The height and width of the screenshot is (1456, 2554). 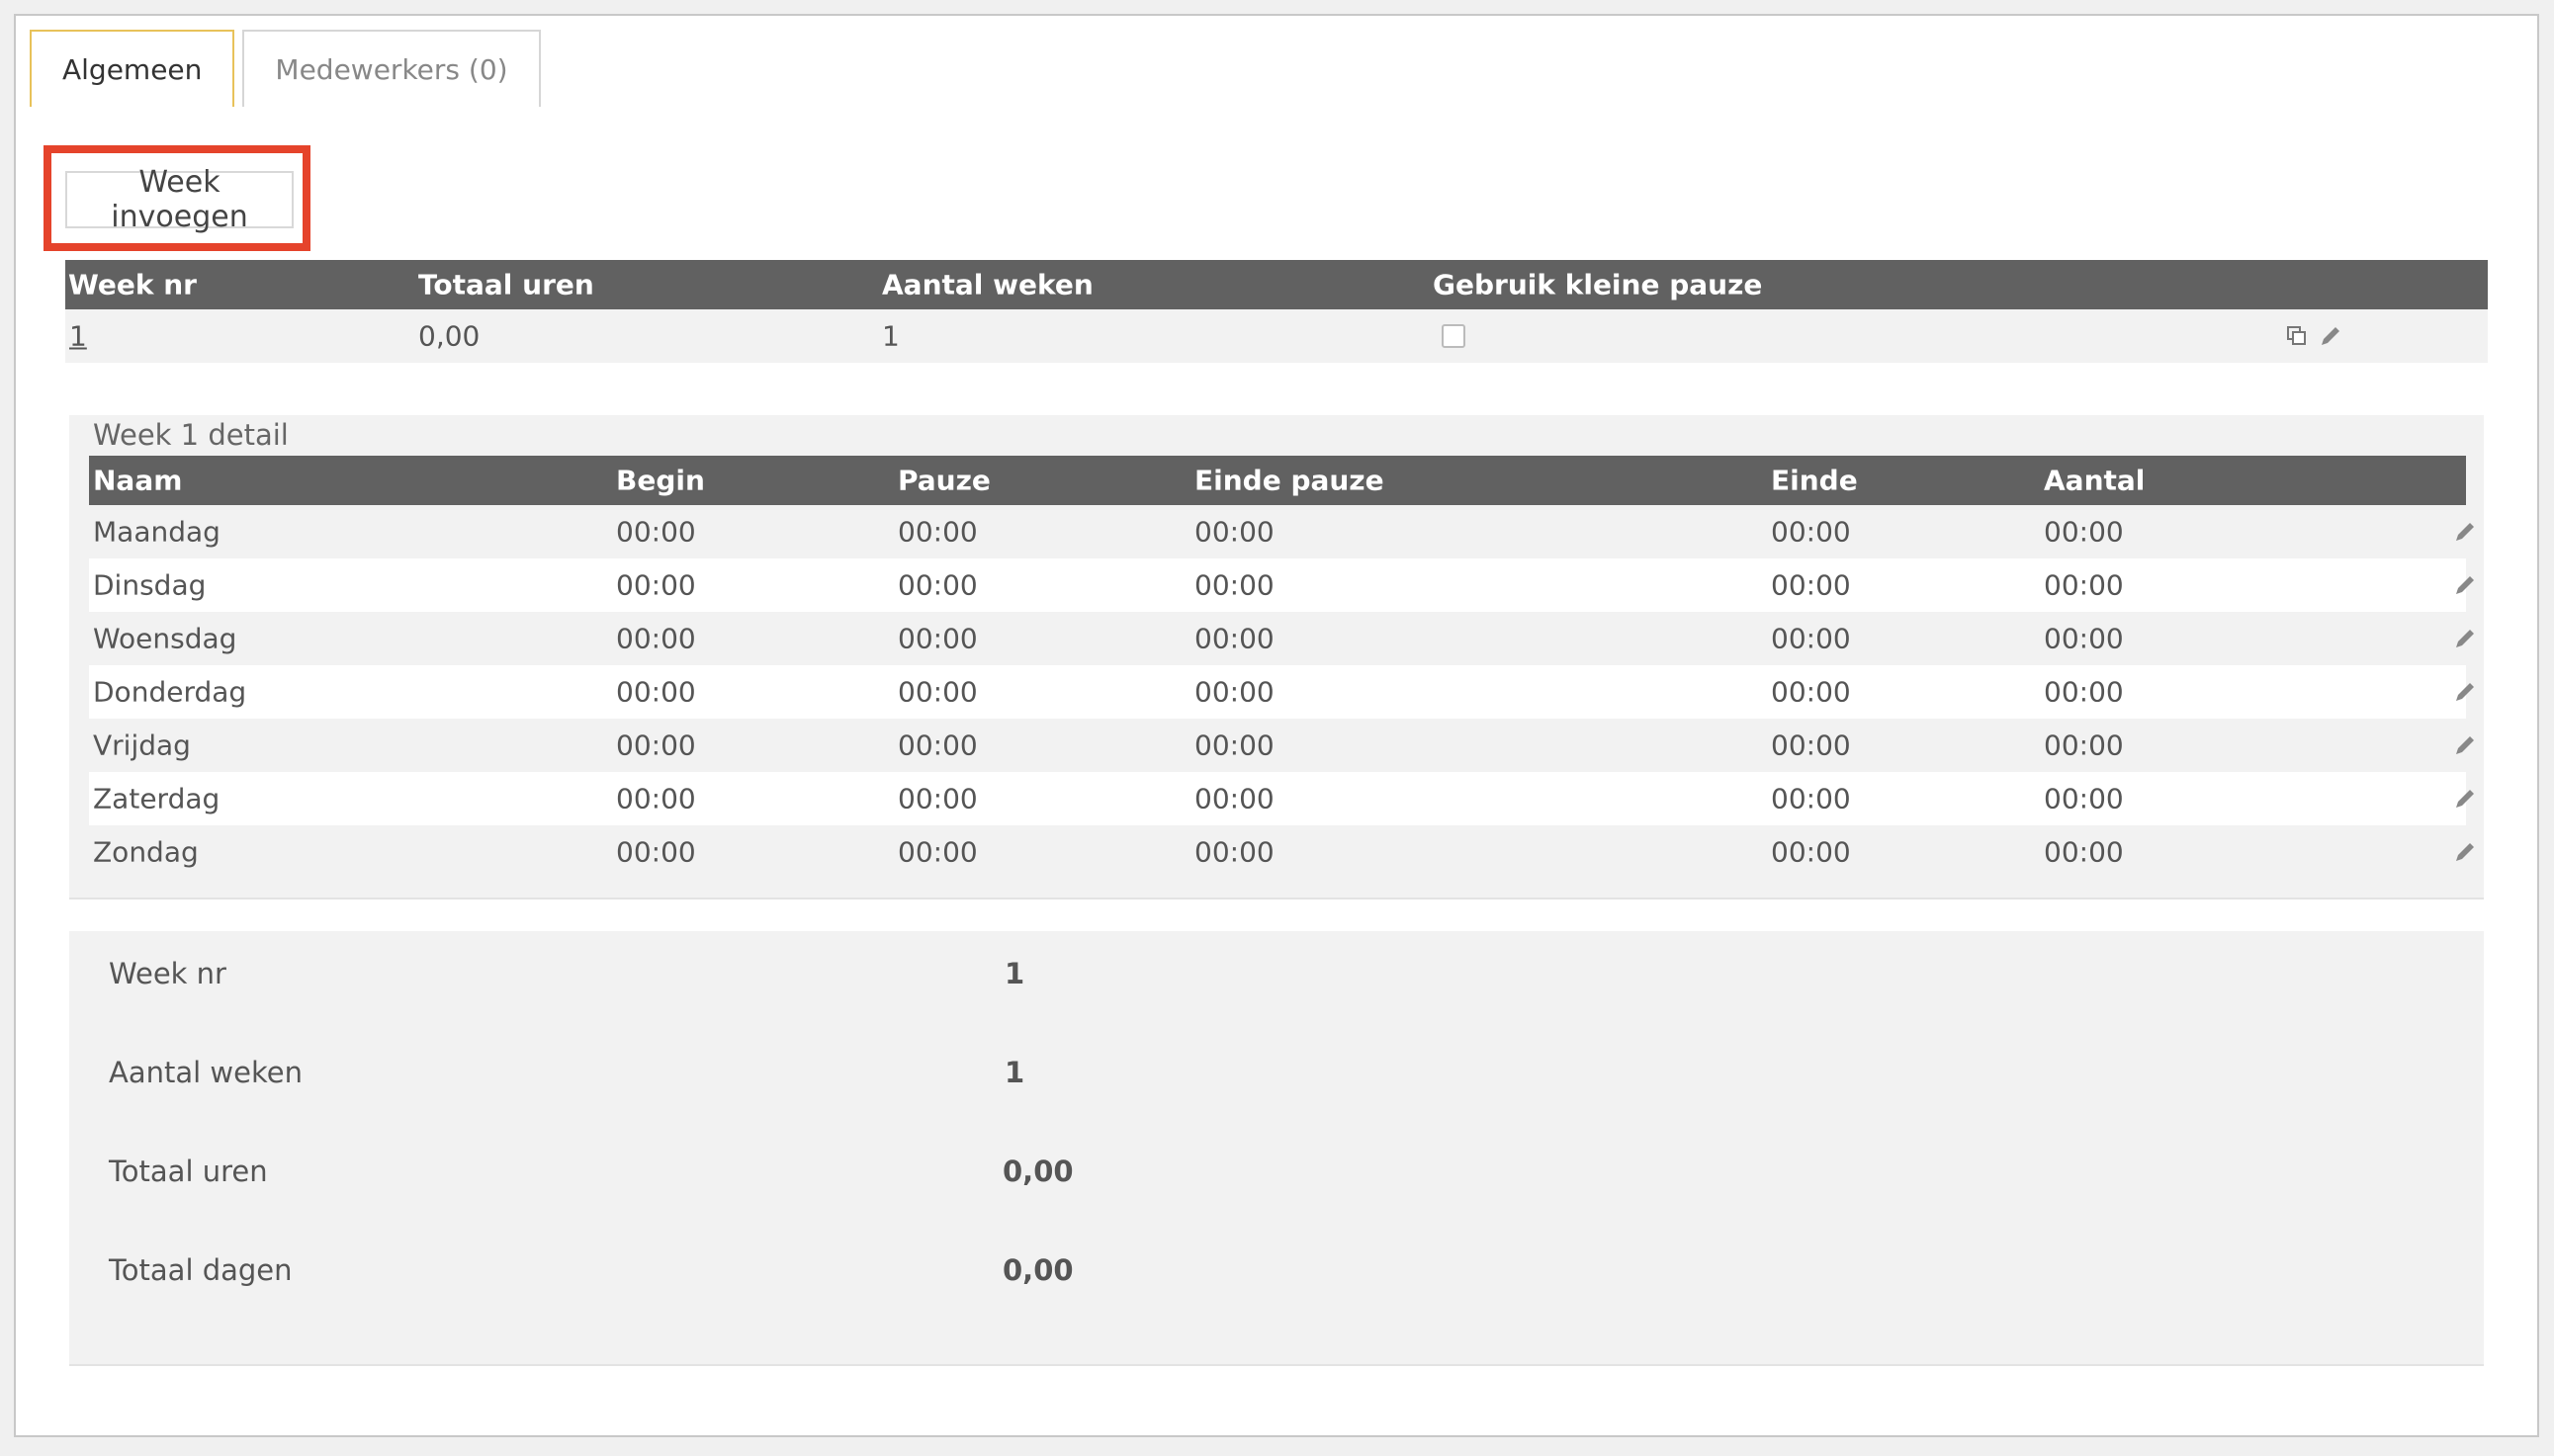 I want to click on summary-label: Aantal weken, so click(x=206, y=1072).